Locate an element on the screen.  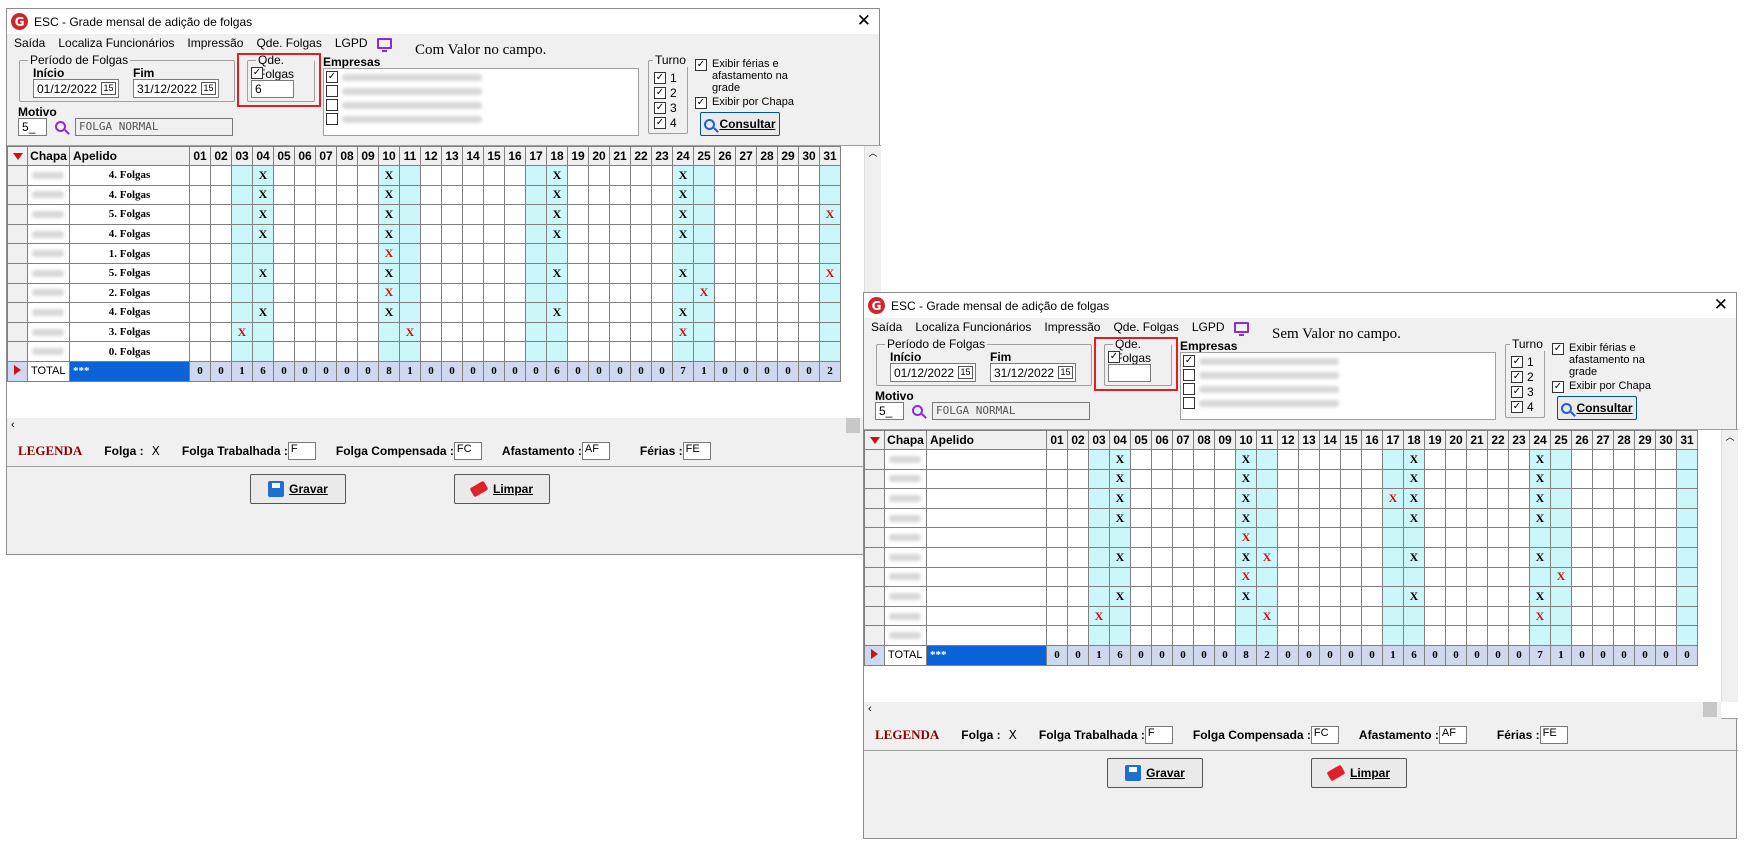
exibir-ferias-checkbox: ✓ is located at coordinates (1558, 349).